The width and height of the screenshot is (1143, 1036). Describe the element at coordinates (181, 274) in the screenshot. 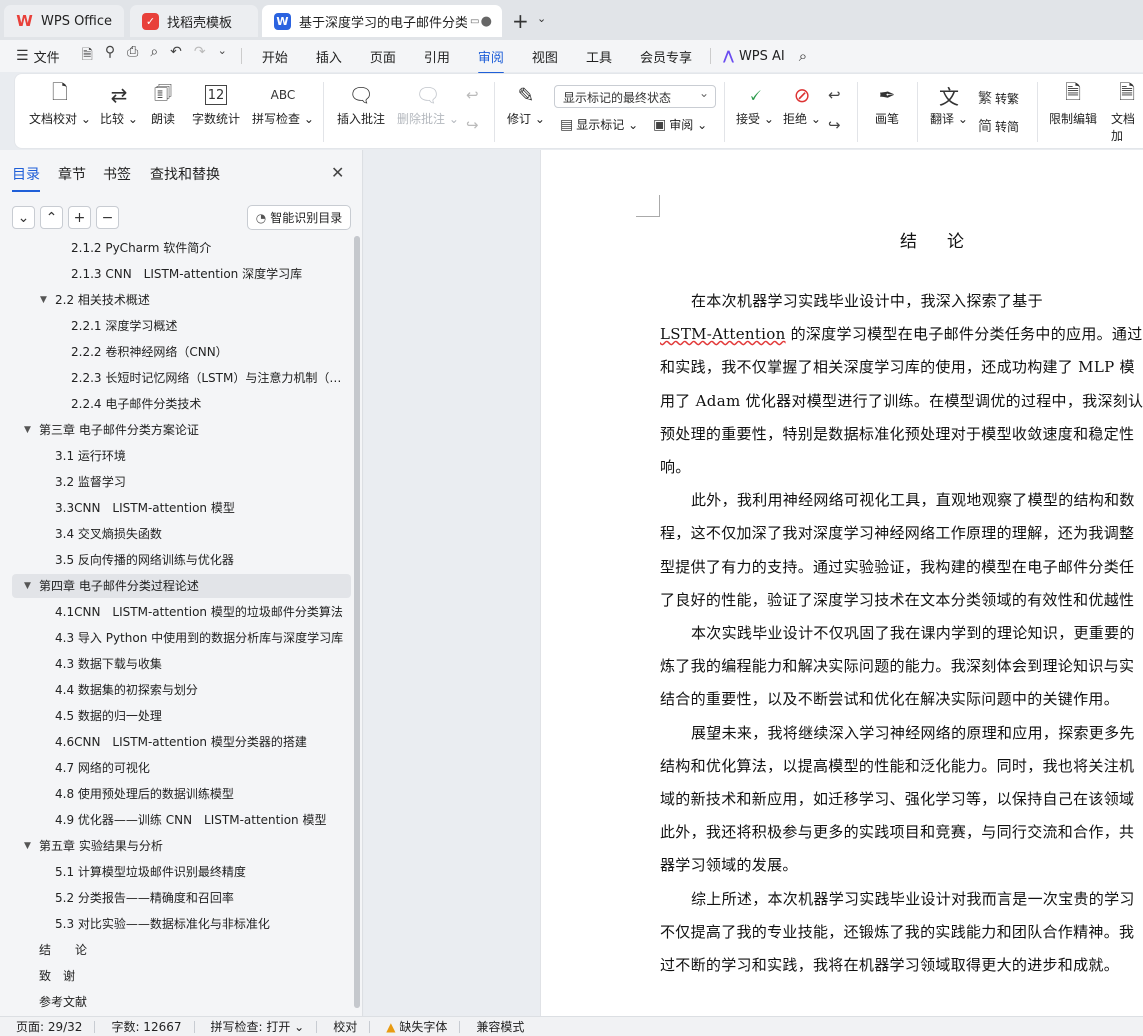

I see `toc-item: 2.1.3 CNN LISTM-attention 深度学习库` at that location.